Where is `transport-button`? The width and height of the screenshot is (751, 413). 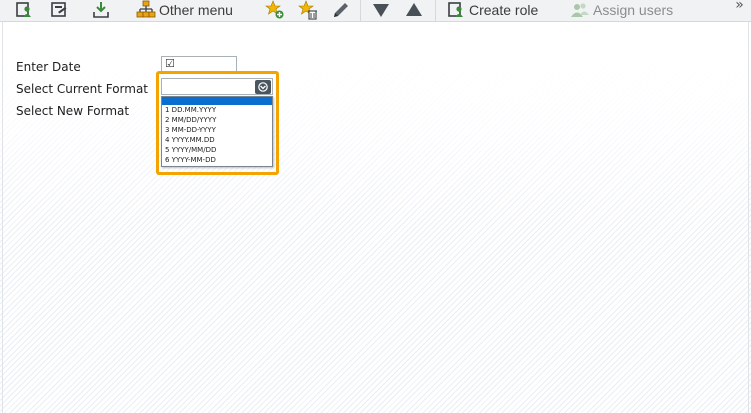 transport-button is located at coordinates (101, 10).